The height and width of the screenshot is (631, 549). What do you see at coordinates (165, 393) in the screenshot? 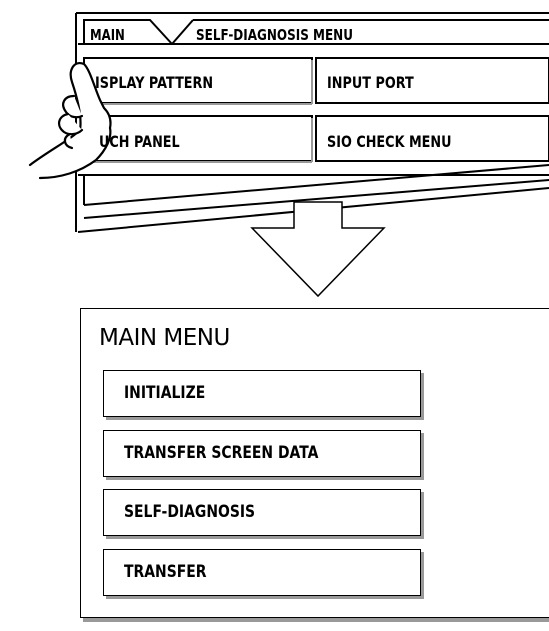
I see `initialize-button-label: INITIALIZE` at bounding box center [165, 393].